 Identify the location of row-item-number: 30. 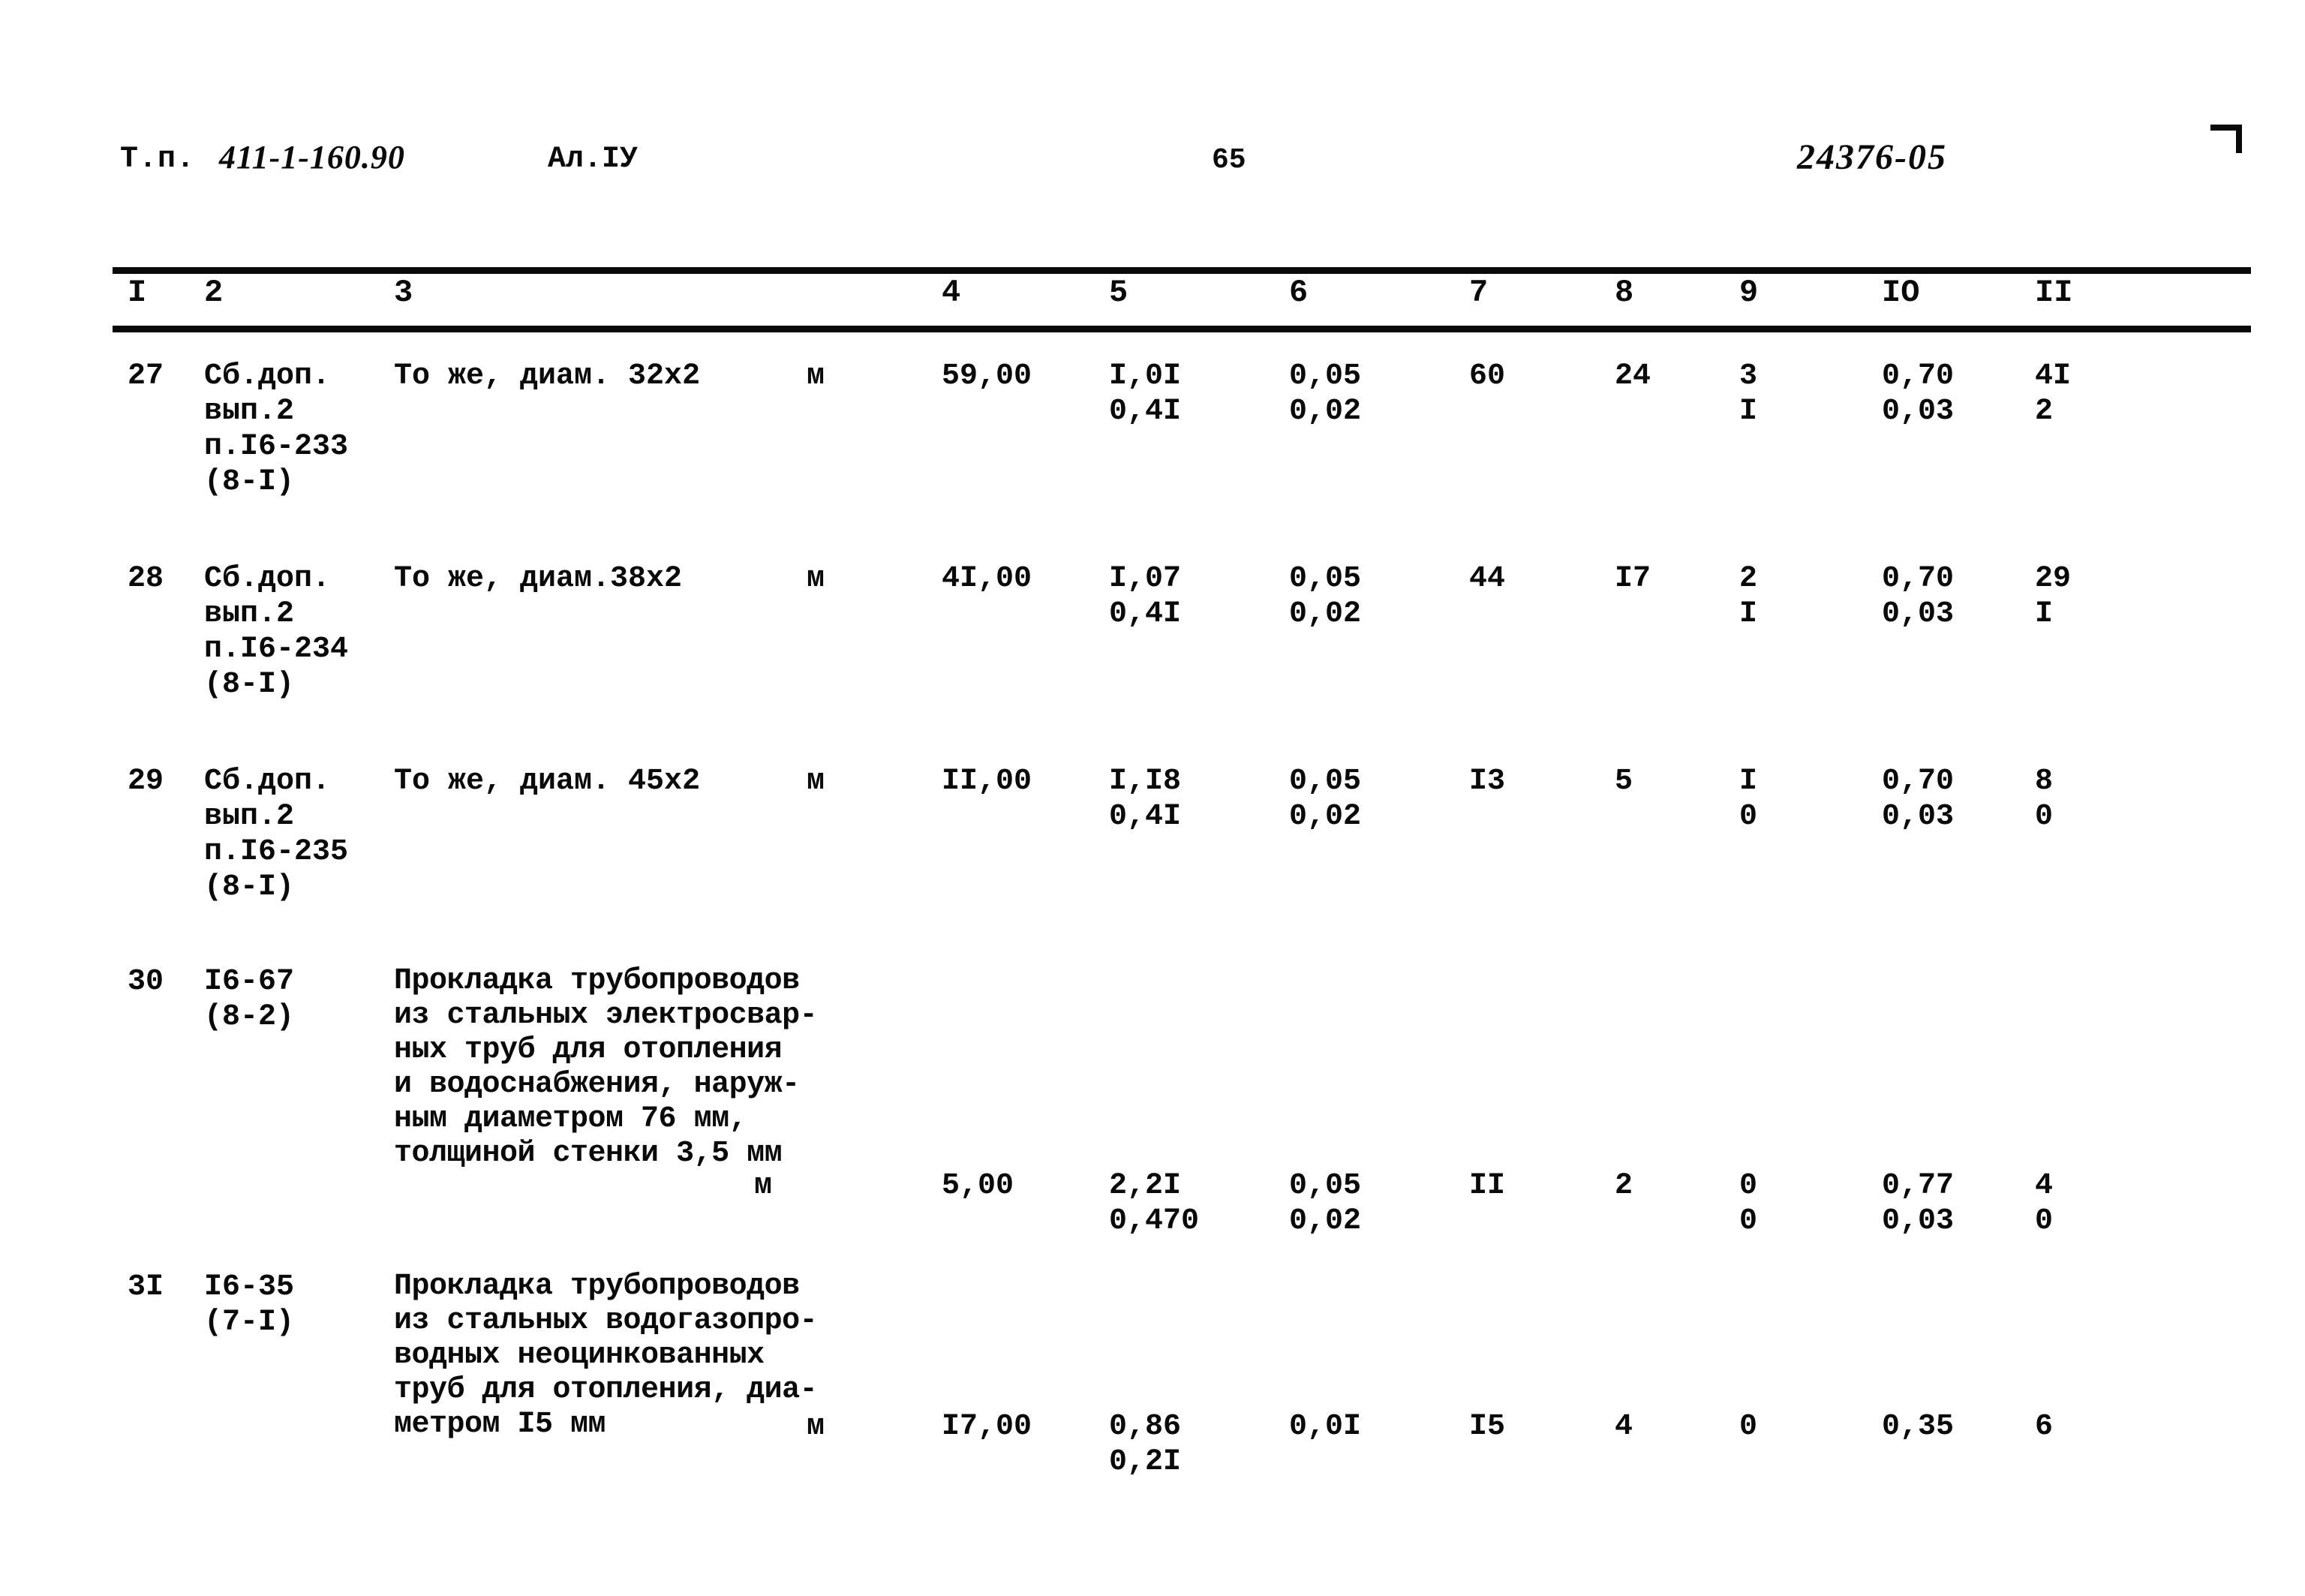
(146, 982).